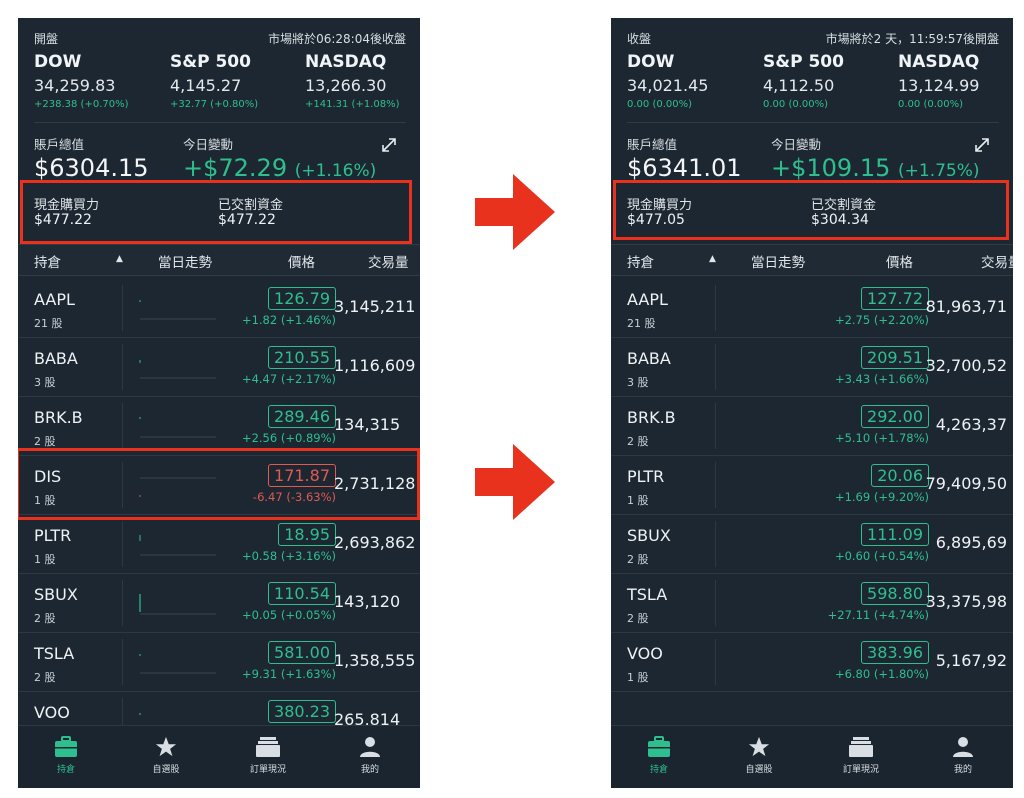  I want to click on holding-row: BABA 3 股 210.55 +4.47 (+2.17%) 1,116,609, so click(219, 367).